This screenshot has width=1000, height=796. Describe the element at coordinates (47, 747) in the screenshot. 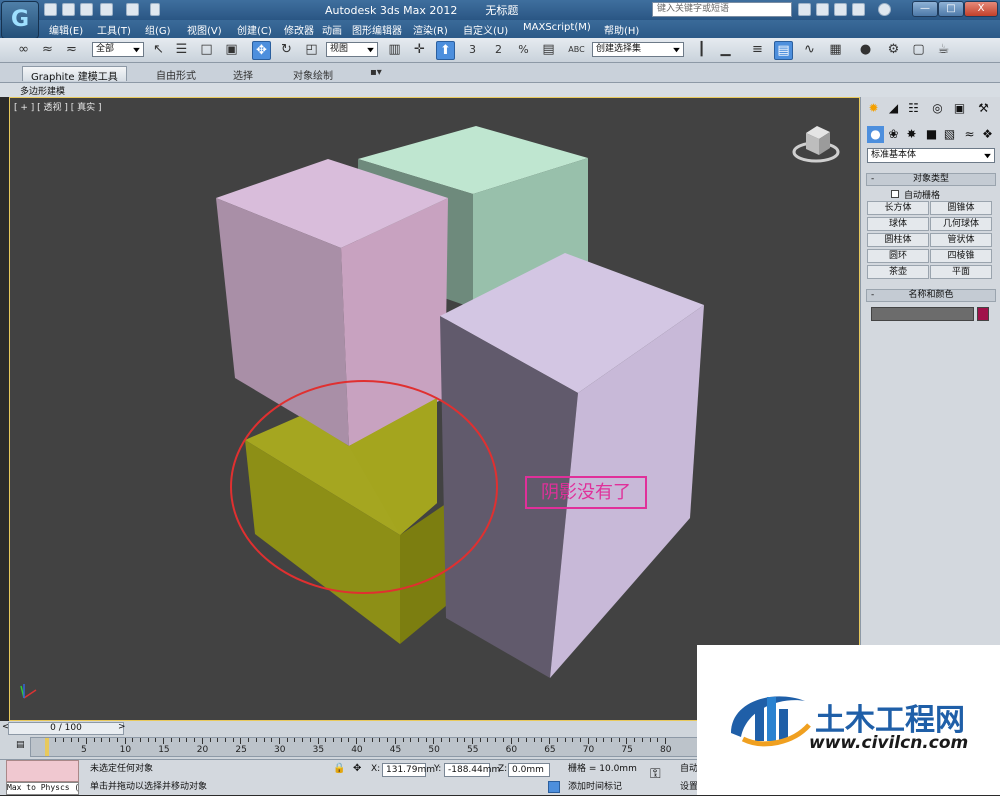

I see `time-slider-handle` at that location.